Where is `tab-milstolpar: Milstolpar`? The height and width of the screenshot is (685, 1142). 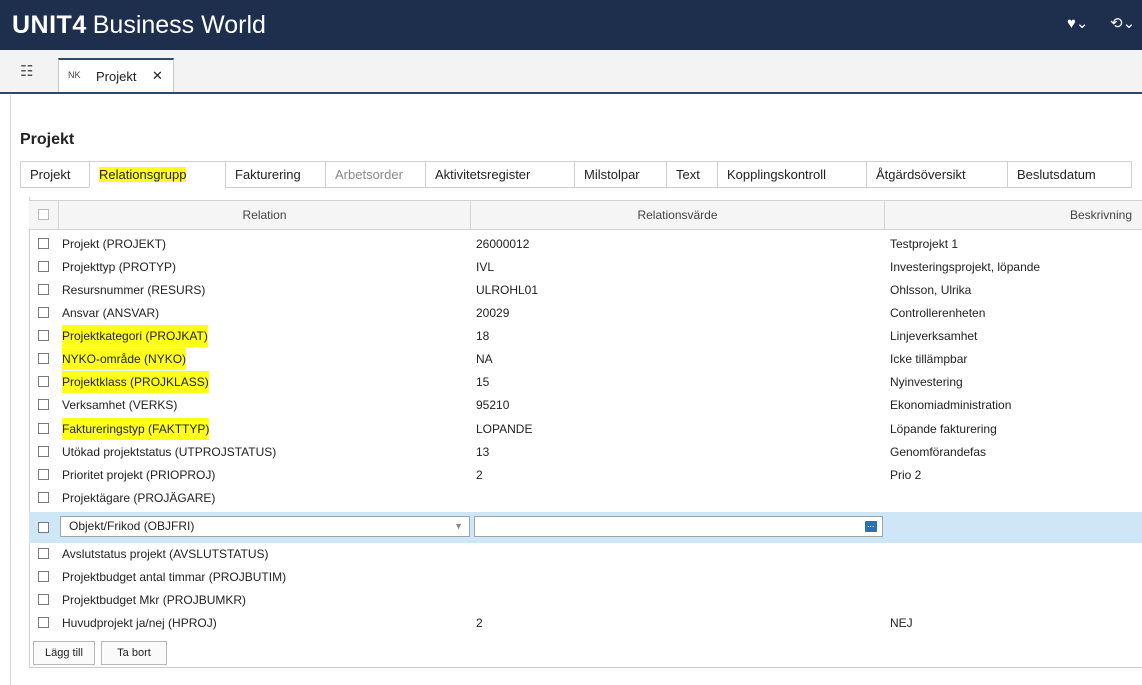 tab-milstolpar: Milstolpar is located at coordinates (620, 174).